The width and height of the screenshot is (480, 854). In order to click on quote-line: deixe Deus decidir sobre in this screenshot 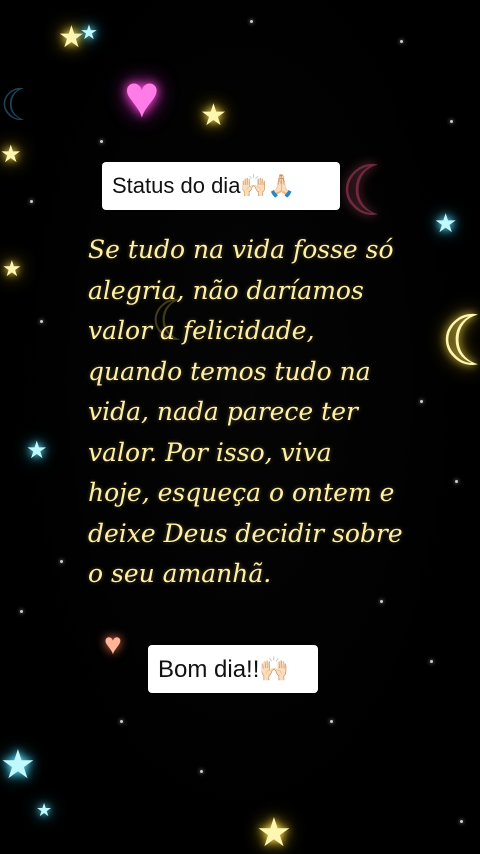, I will do `click(245, 533)`.